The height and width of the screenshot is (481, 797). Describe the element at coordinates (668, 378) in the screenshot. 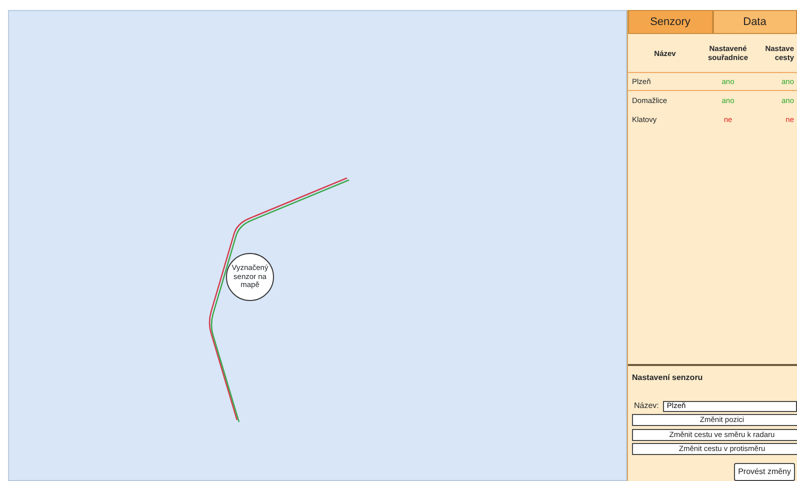

I see `section-title: Nastavení senzoru` at that location.